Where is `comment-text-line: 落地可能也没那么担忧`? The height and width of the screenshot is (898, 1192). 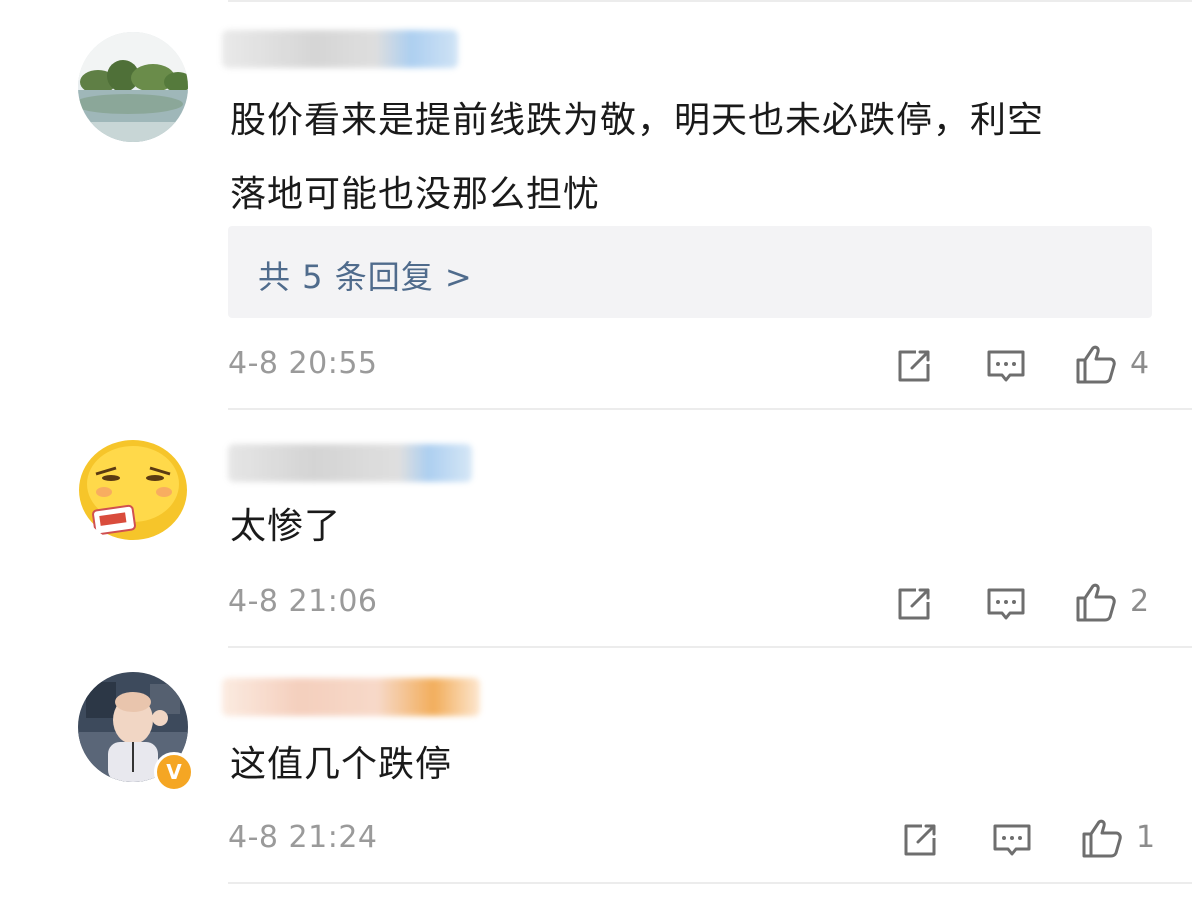 comment-text-line: 落地可能也没那么担忧 is located at coordinates (415, 194).